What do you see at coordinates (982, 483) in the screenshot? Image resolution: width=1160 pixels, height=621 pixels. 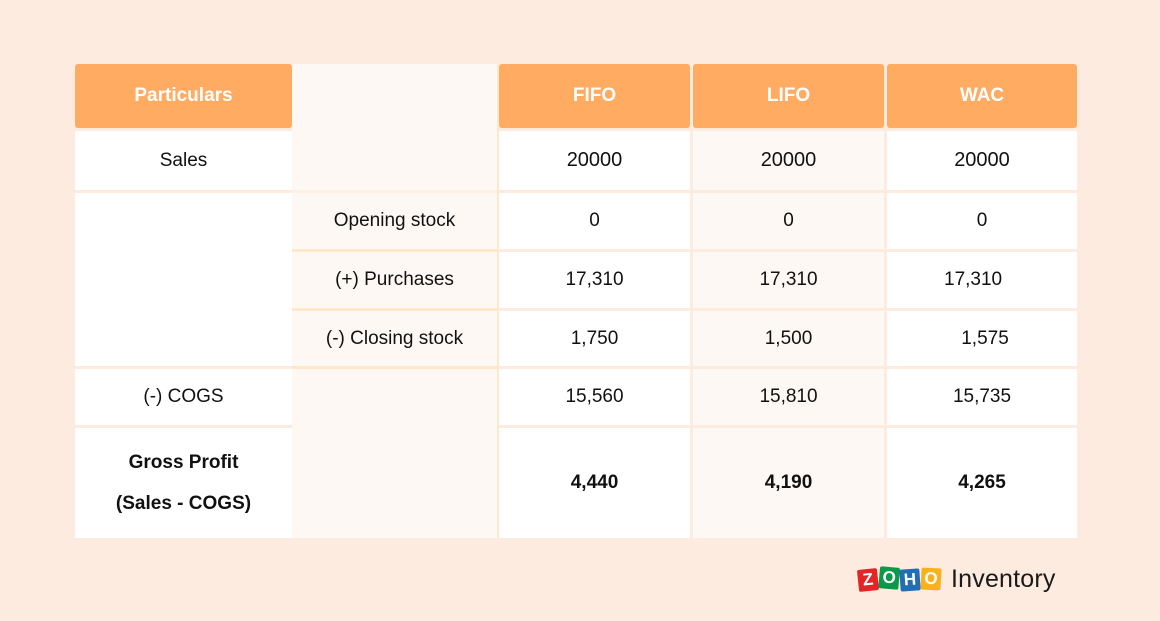 I see `gross-profit-wac: 4,265` at bounding box center [982, 483].